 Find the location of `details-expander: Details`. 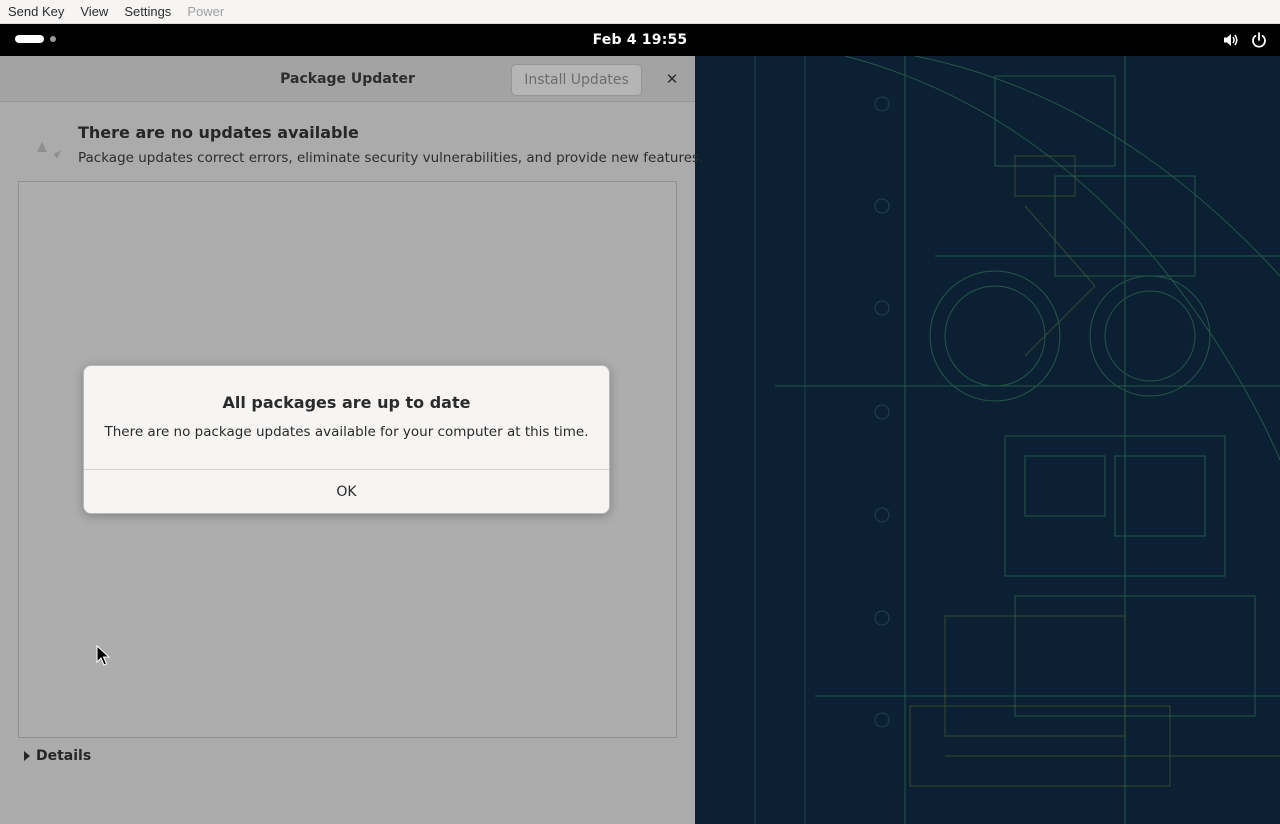

details-expander: Details is located at coordinates (56, 756).